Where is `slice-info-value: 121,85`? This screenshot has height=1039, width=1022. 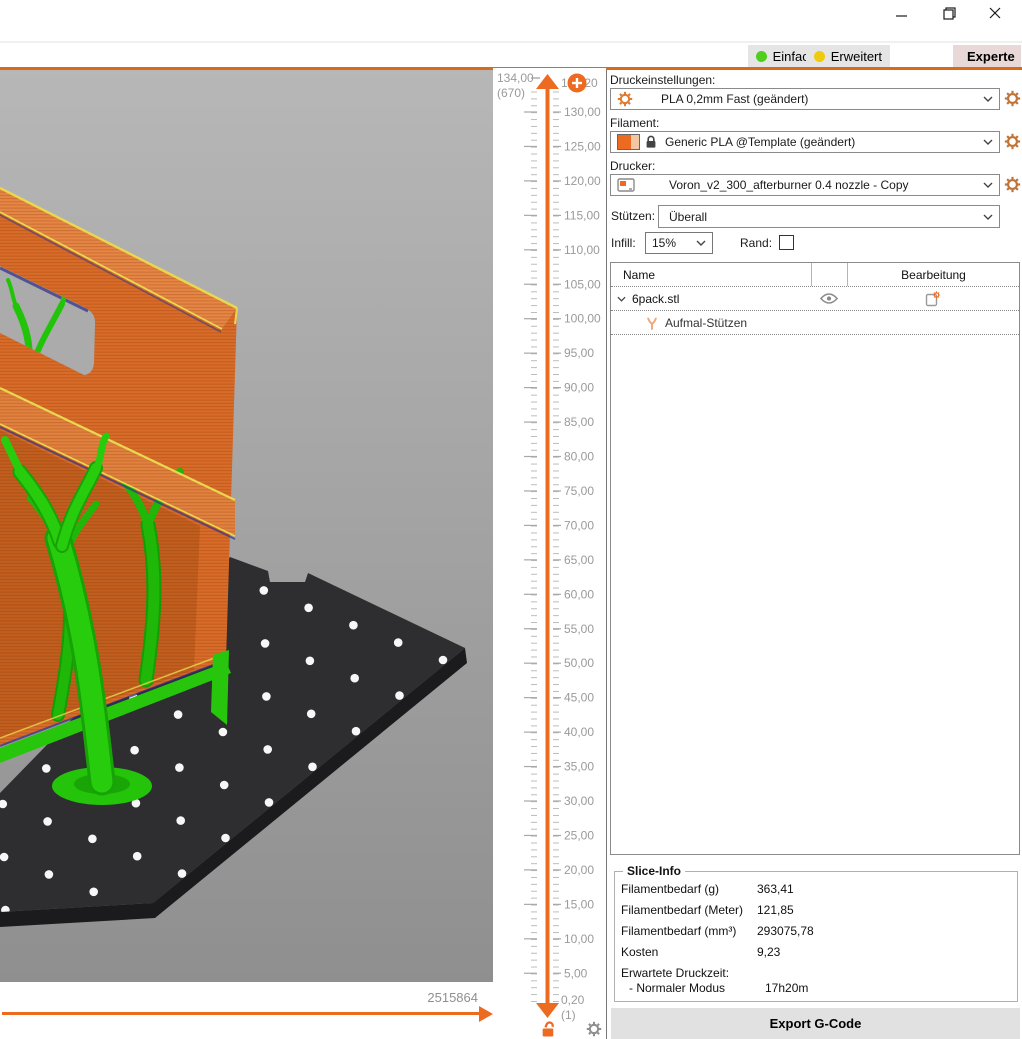 slice-info-value: 121,85 is located at coordinates (775, 910).